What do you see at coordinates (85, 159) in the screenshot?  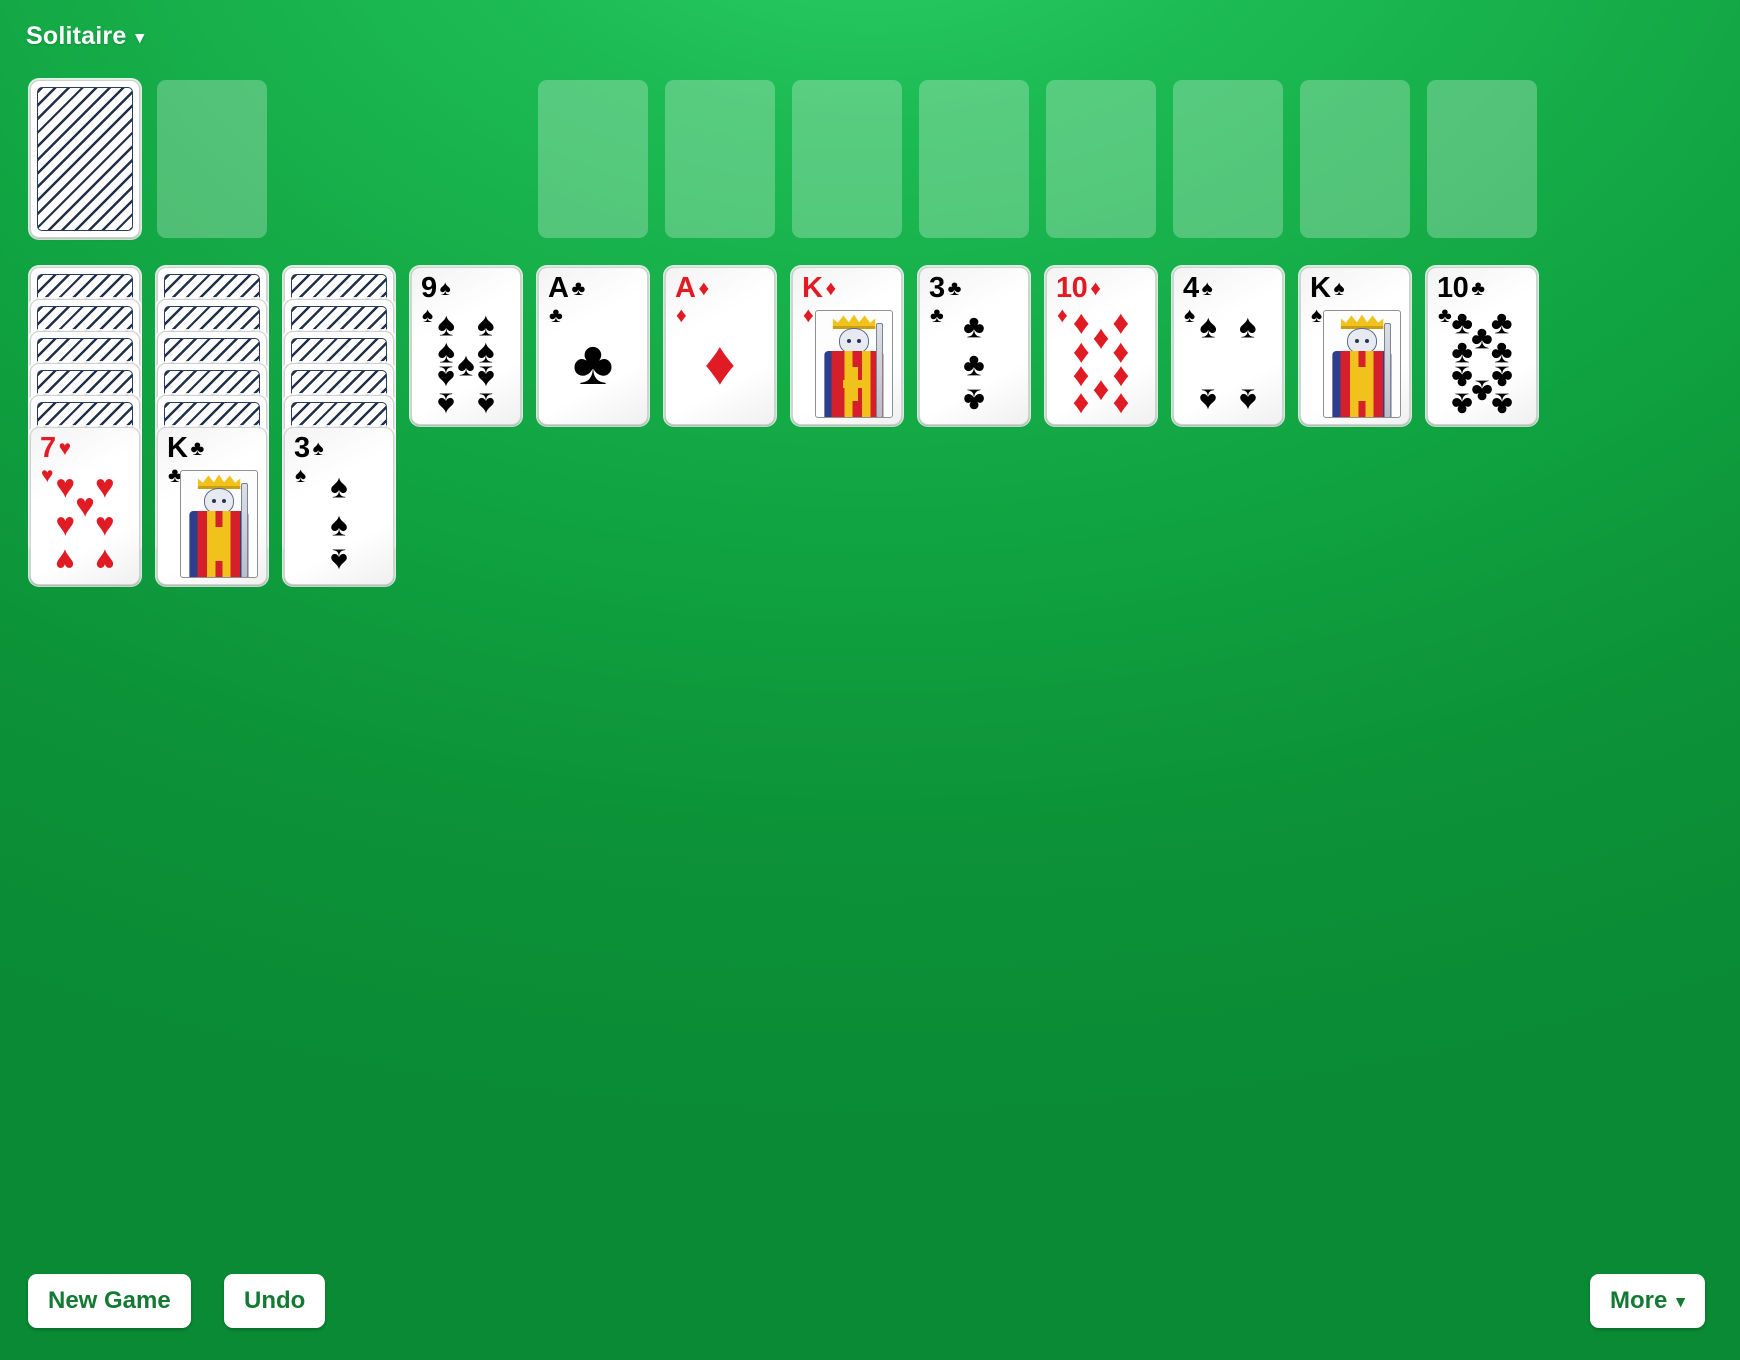 I see `stock-pile` at bounding box center [85, 159].